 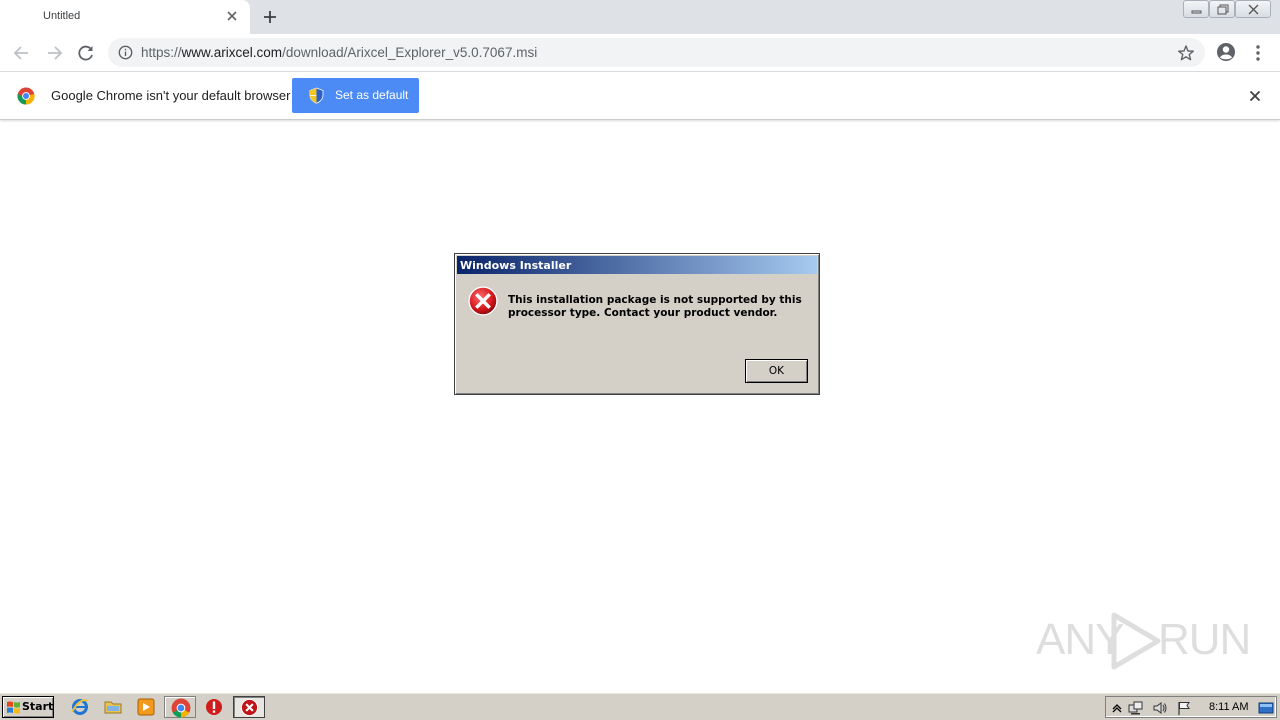 What do you see at coordinates (113, 707) in the screenshot?
I see `folder-icon` at bounding box center [113, 707].